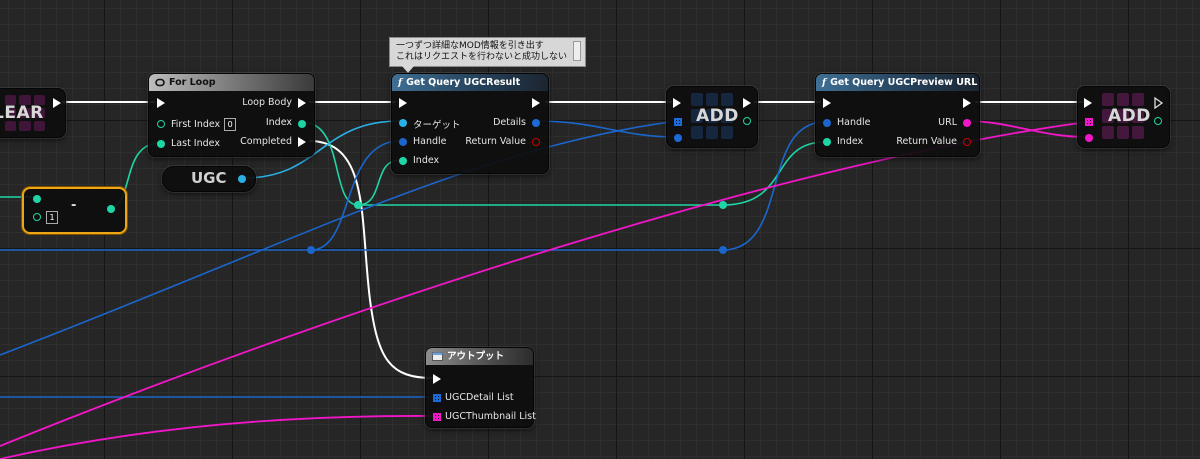 This screenshot has width=1200, height=459. What do you see at coordinates (1089, 122) in the screenshot?
I see `add2-array-in-pin` at bounding box center [1089, 122].